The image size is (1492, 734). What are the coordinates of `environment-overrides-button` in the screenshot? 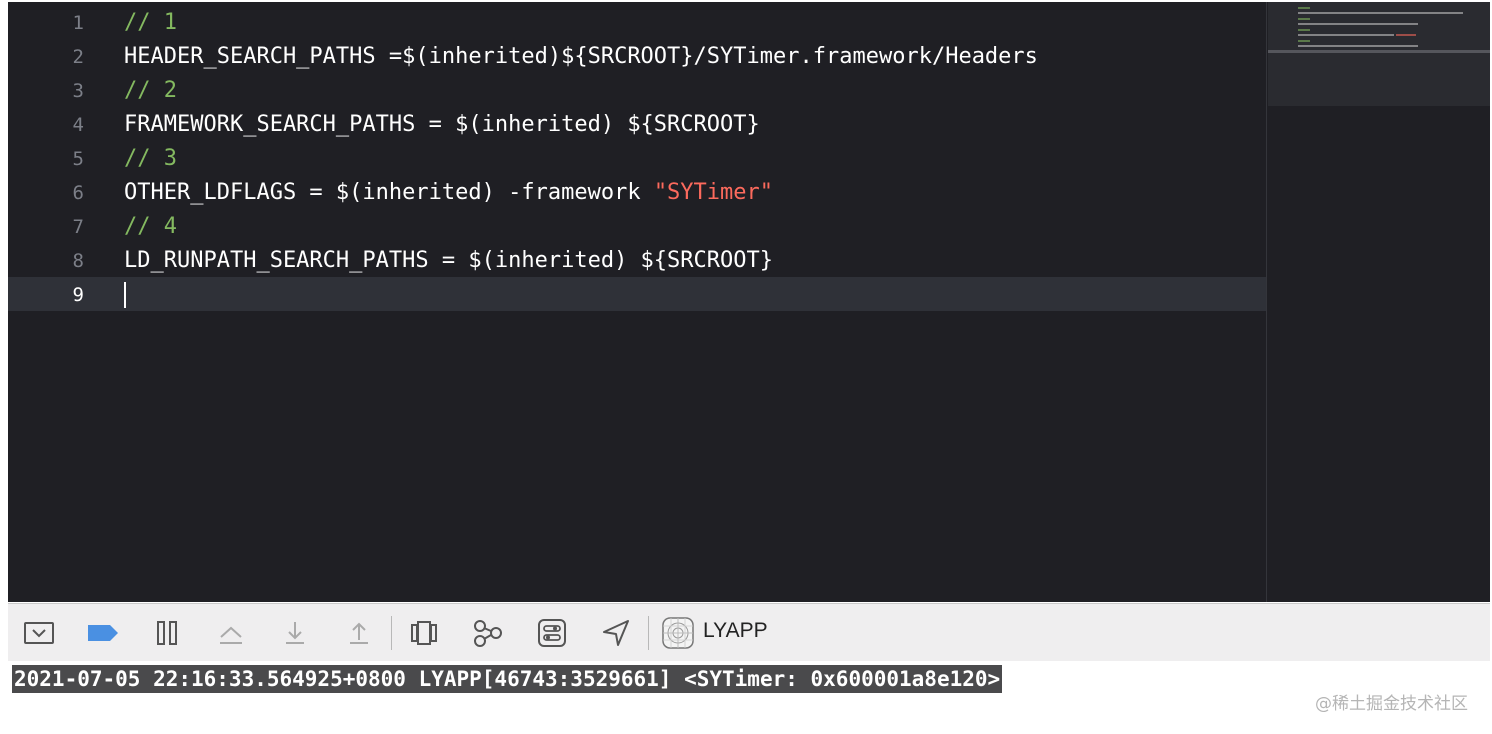 It's located at (552, 633).